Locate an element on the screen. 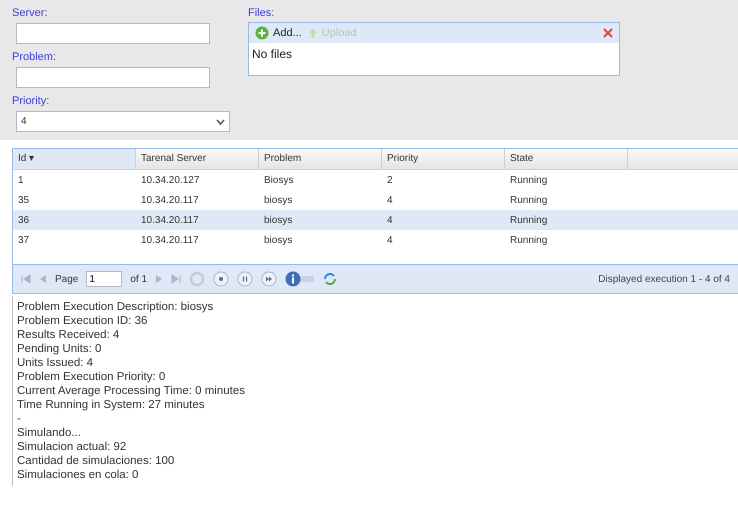 Image resolution: width=738 pixels, height=527 pixels. field-label: Problem: is located at coordinates (35, 57).